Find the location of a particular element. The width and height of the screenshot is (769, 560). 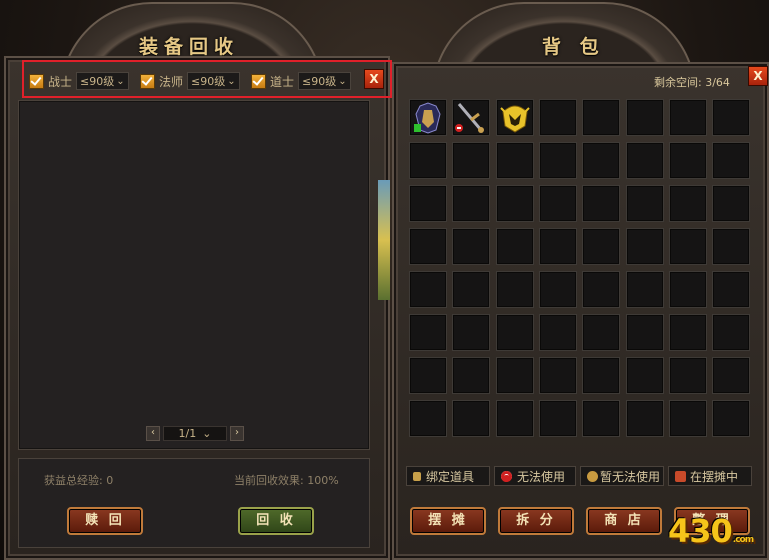

prev-page-button: ‹ is located at coordinates (153, 433).